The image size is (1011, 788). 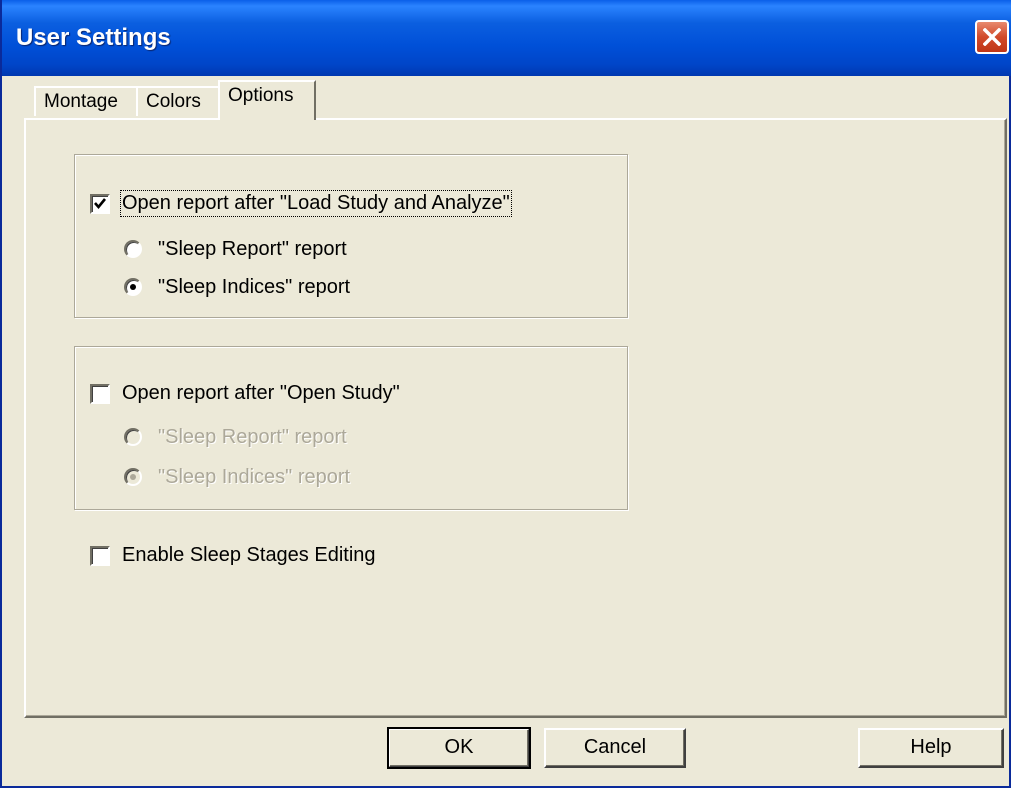 I want to click on tab-colors-label: Colors, so click(x=173, y=101).